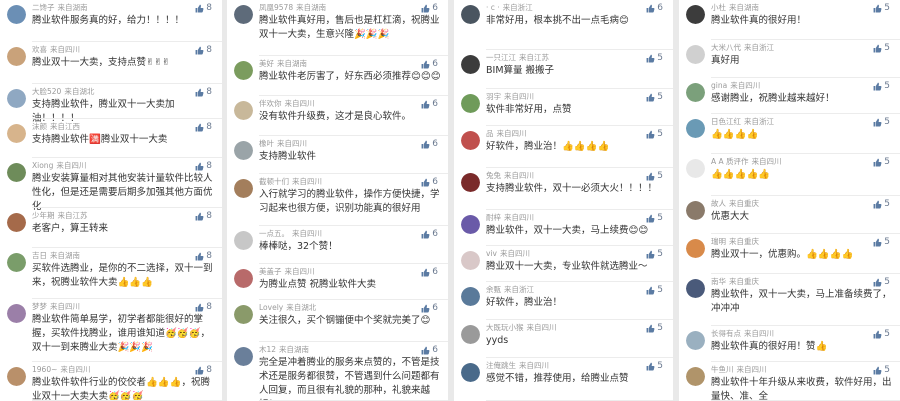 This screenshot has height=401, width=900. I want to click on username: 耐梓, so click(493, 217).